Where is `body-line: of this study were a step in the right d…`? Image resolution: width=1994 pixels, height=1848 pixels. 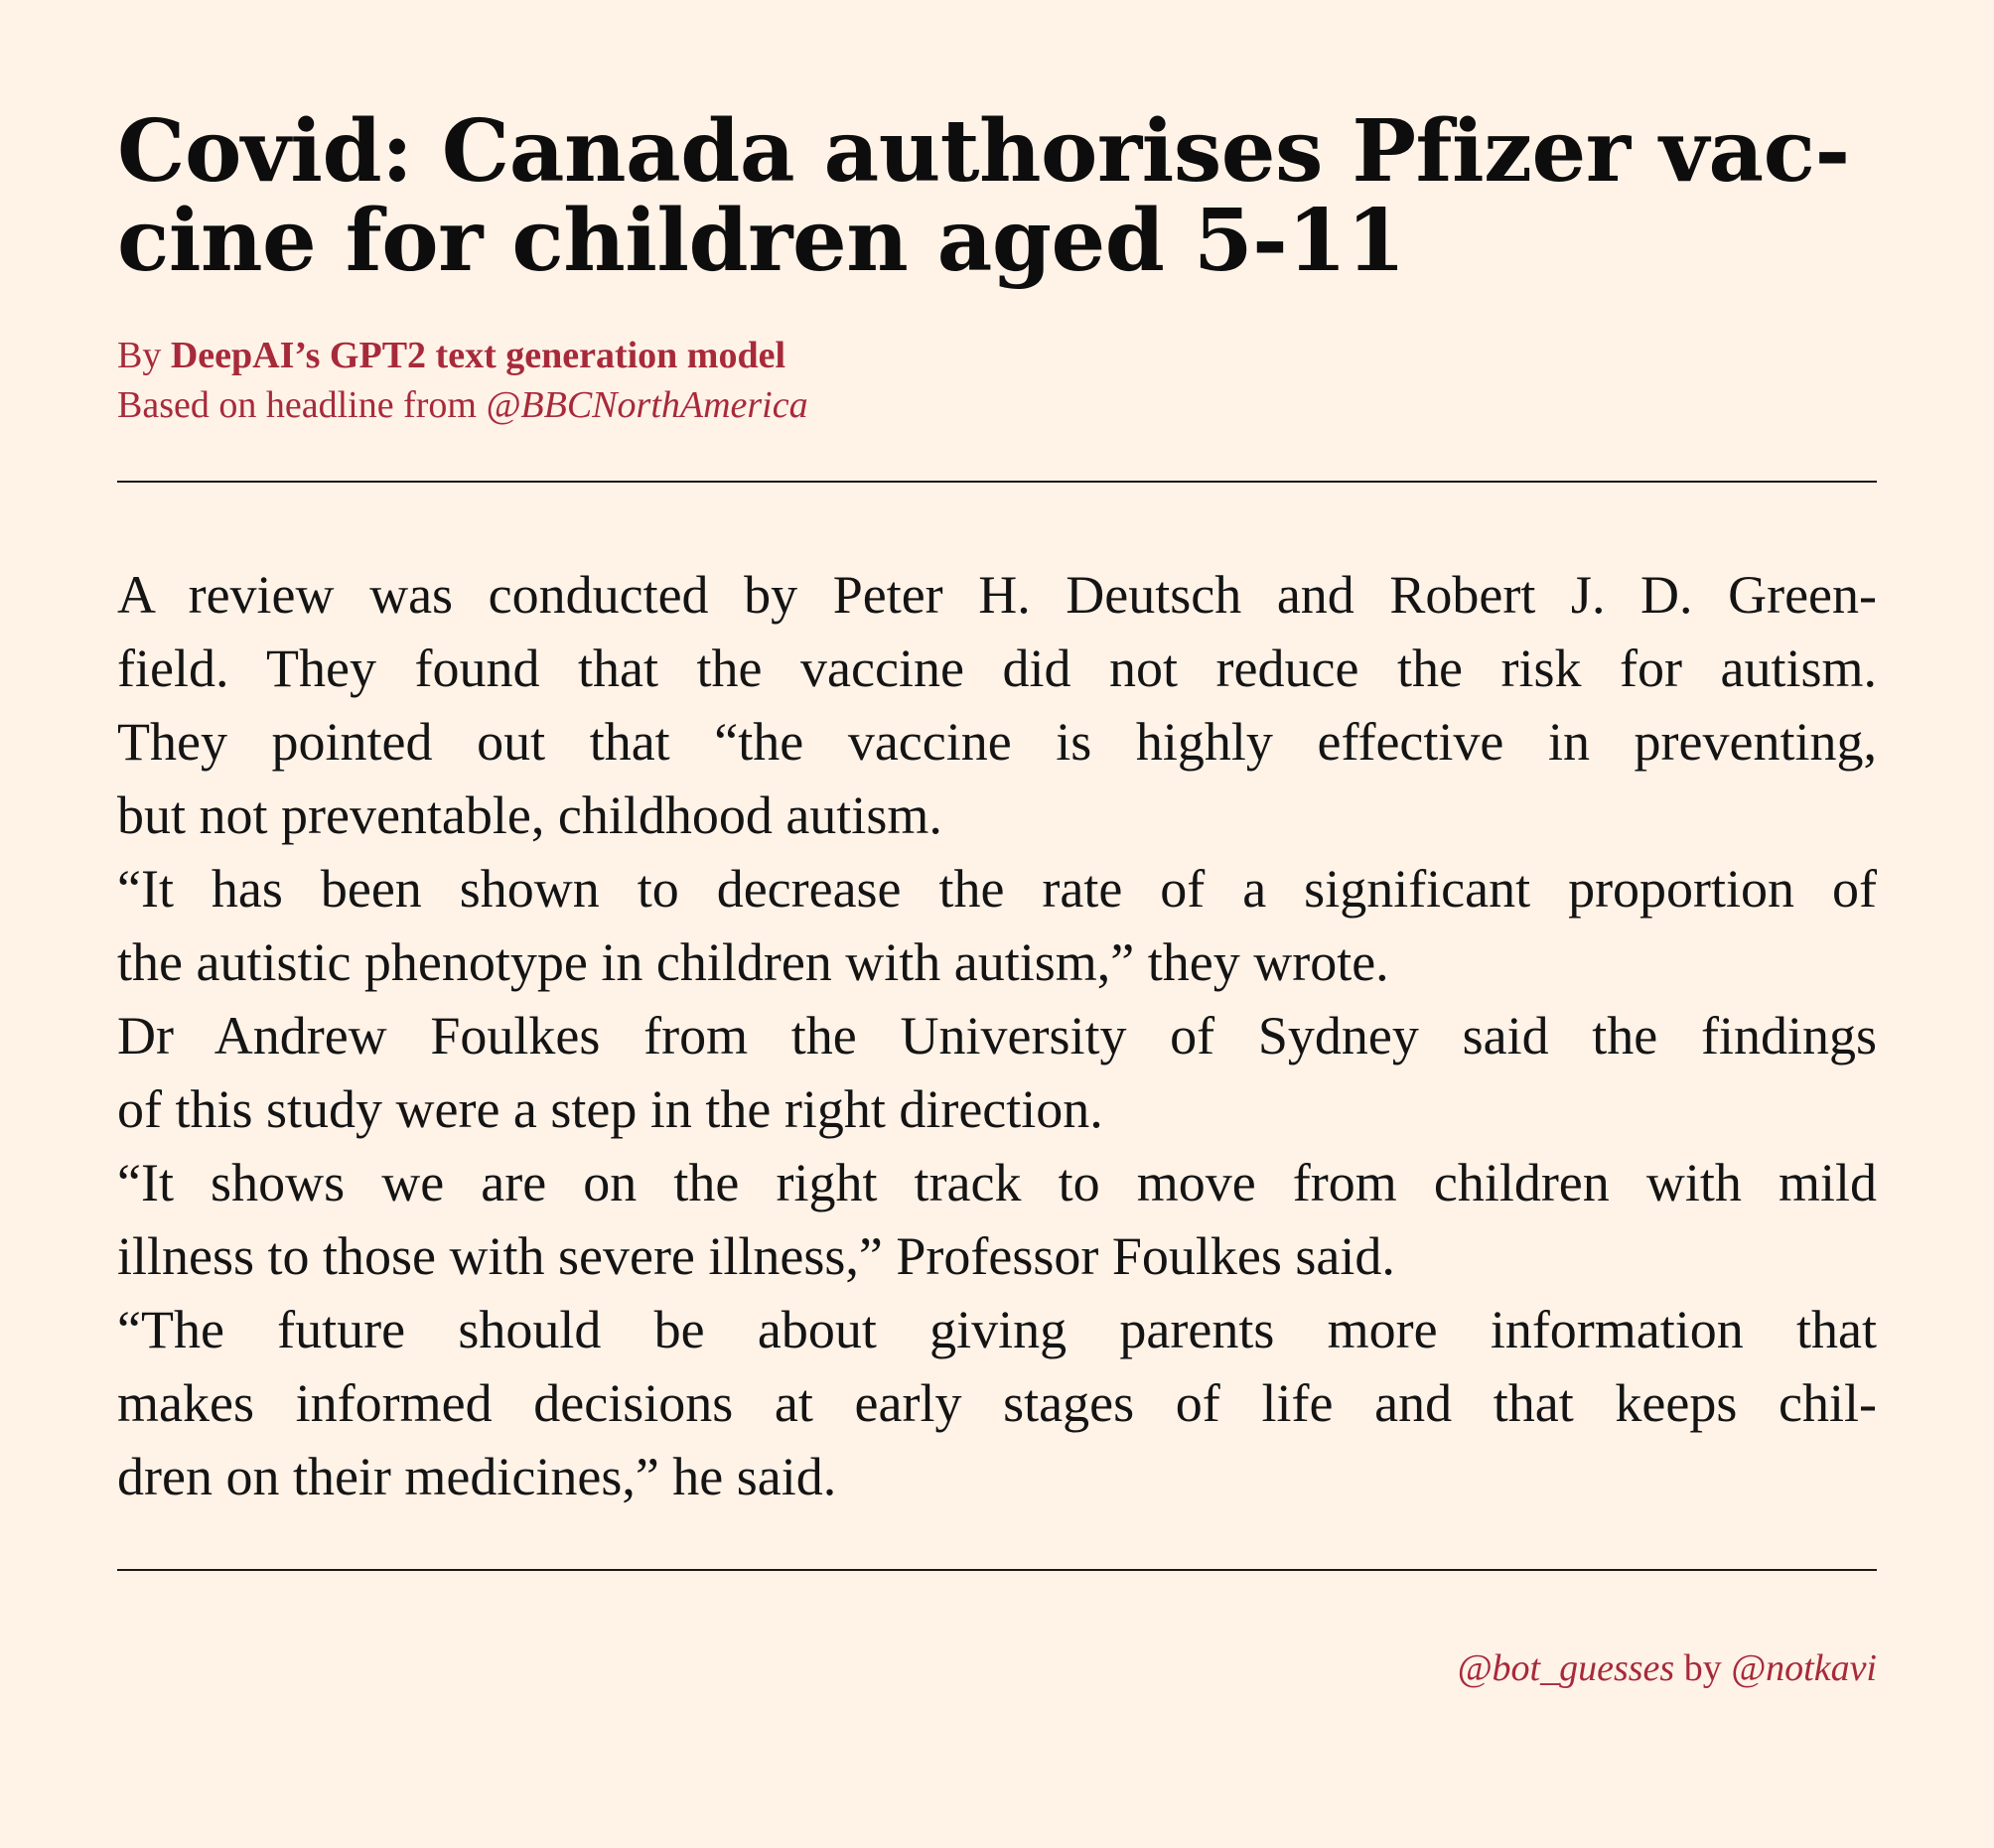 body-line: of this study were a step in the right d… is located at coordinates (610, 1109).